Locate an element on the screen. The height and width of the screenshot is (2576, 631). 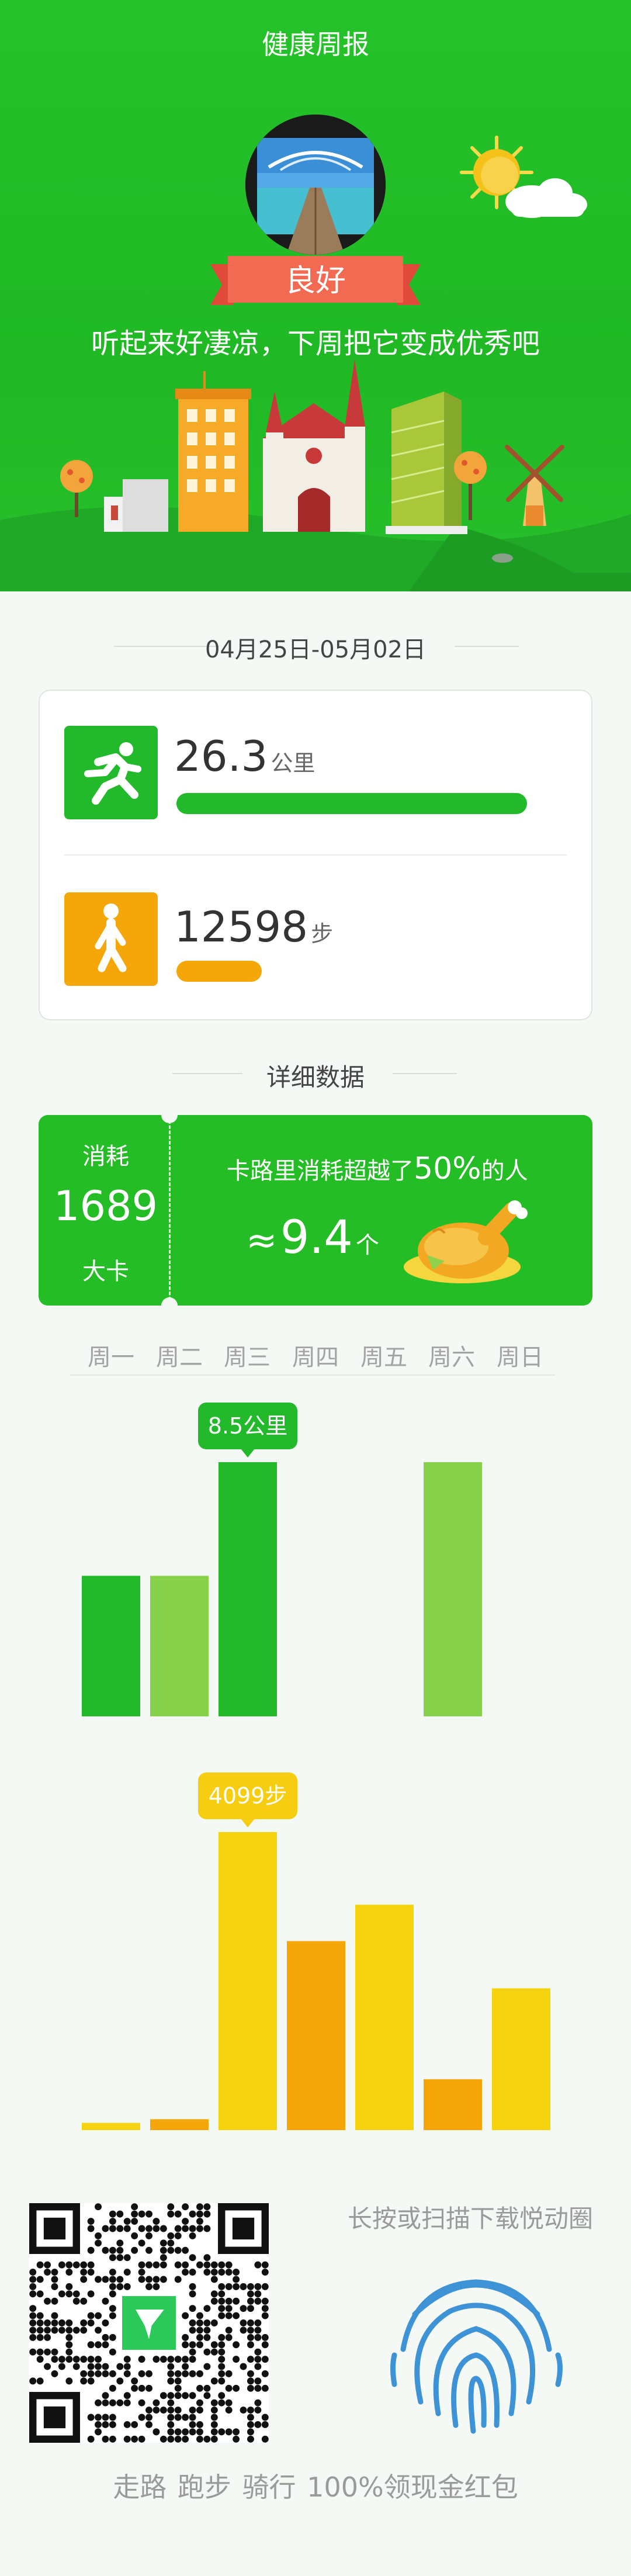
chart-bar-周四 is located at coordinates (316, 2035).